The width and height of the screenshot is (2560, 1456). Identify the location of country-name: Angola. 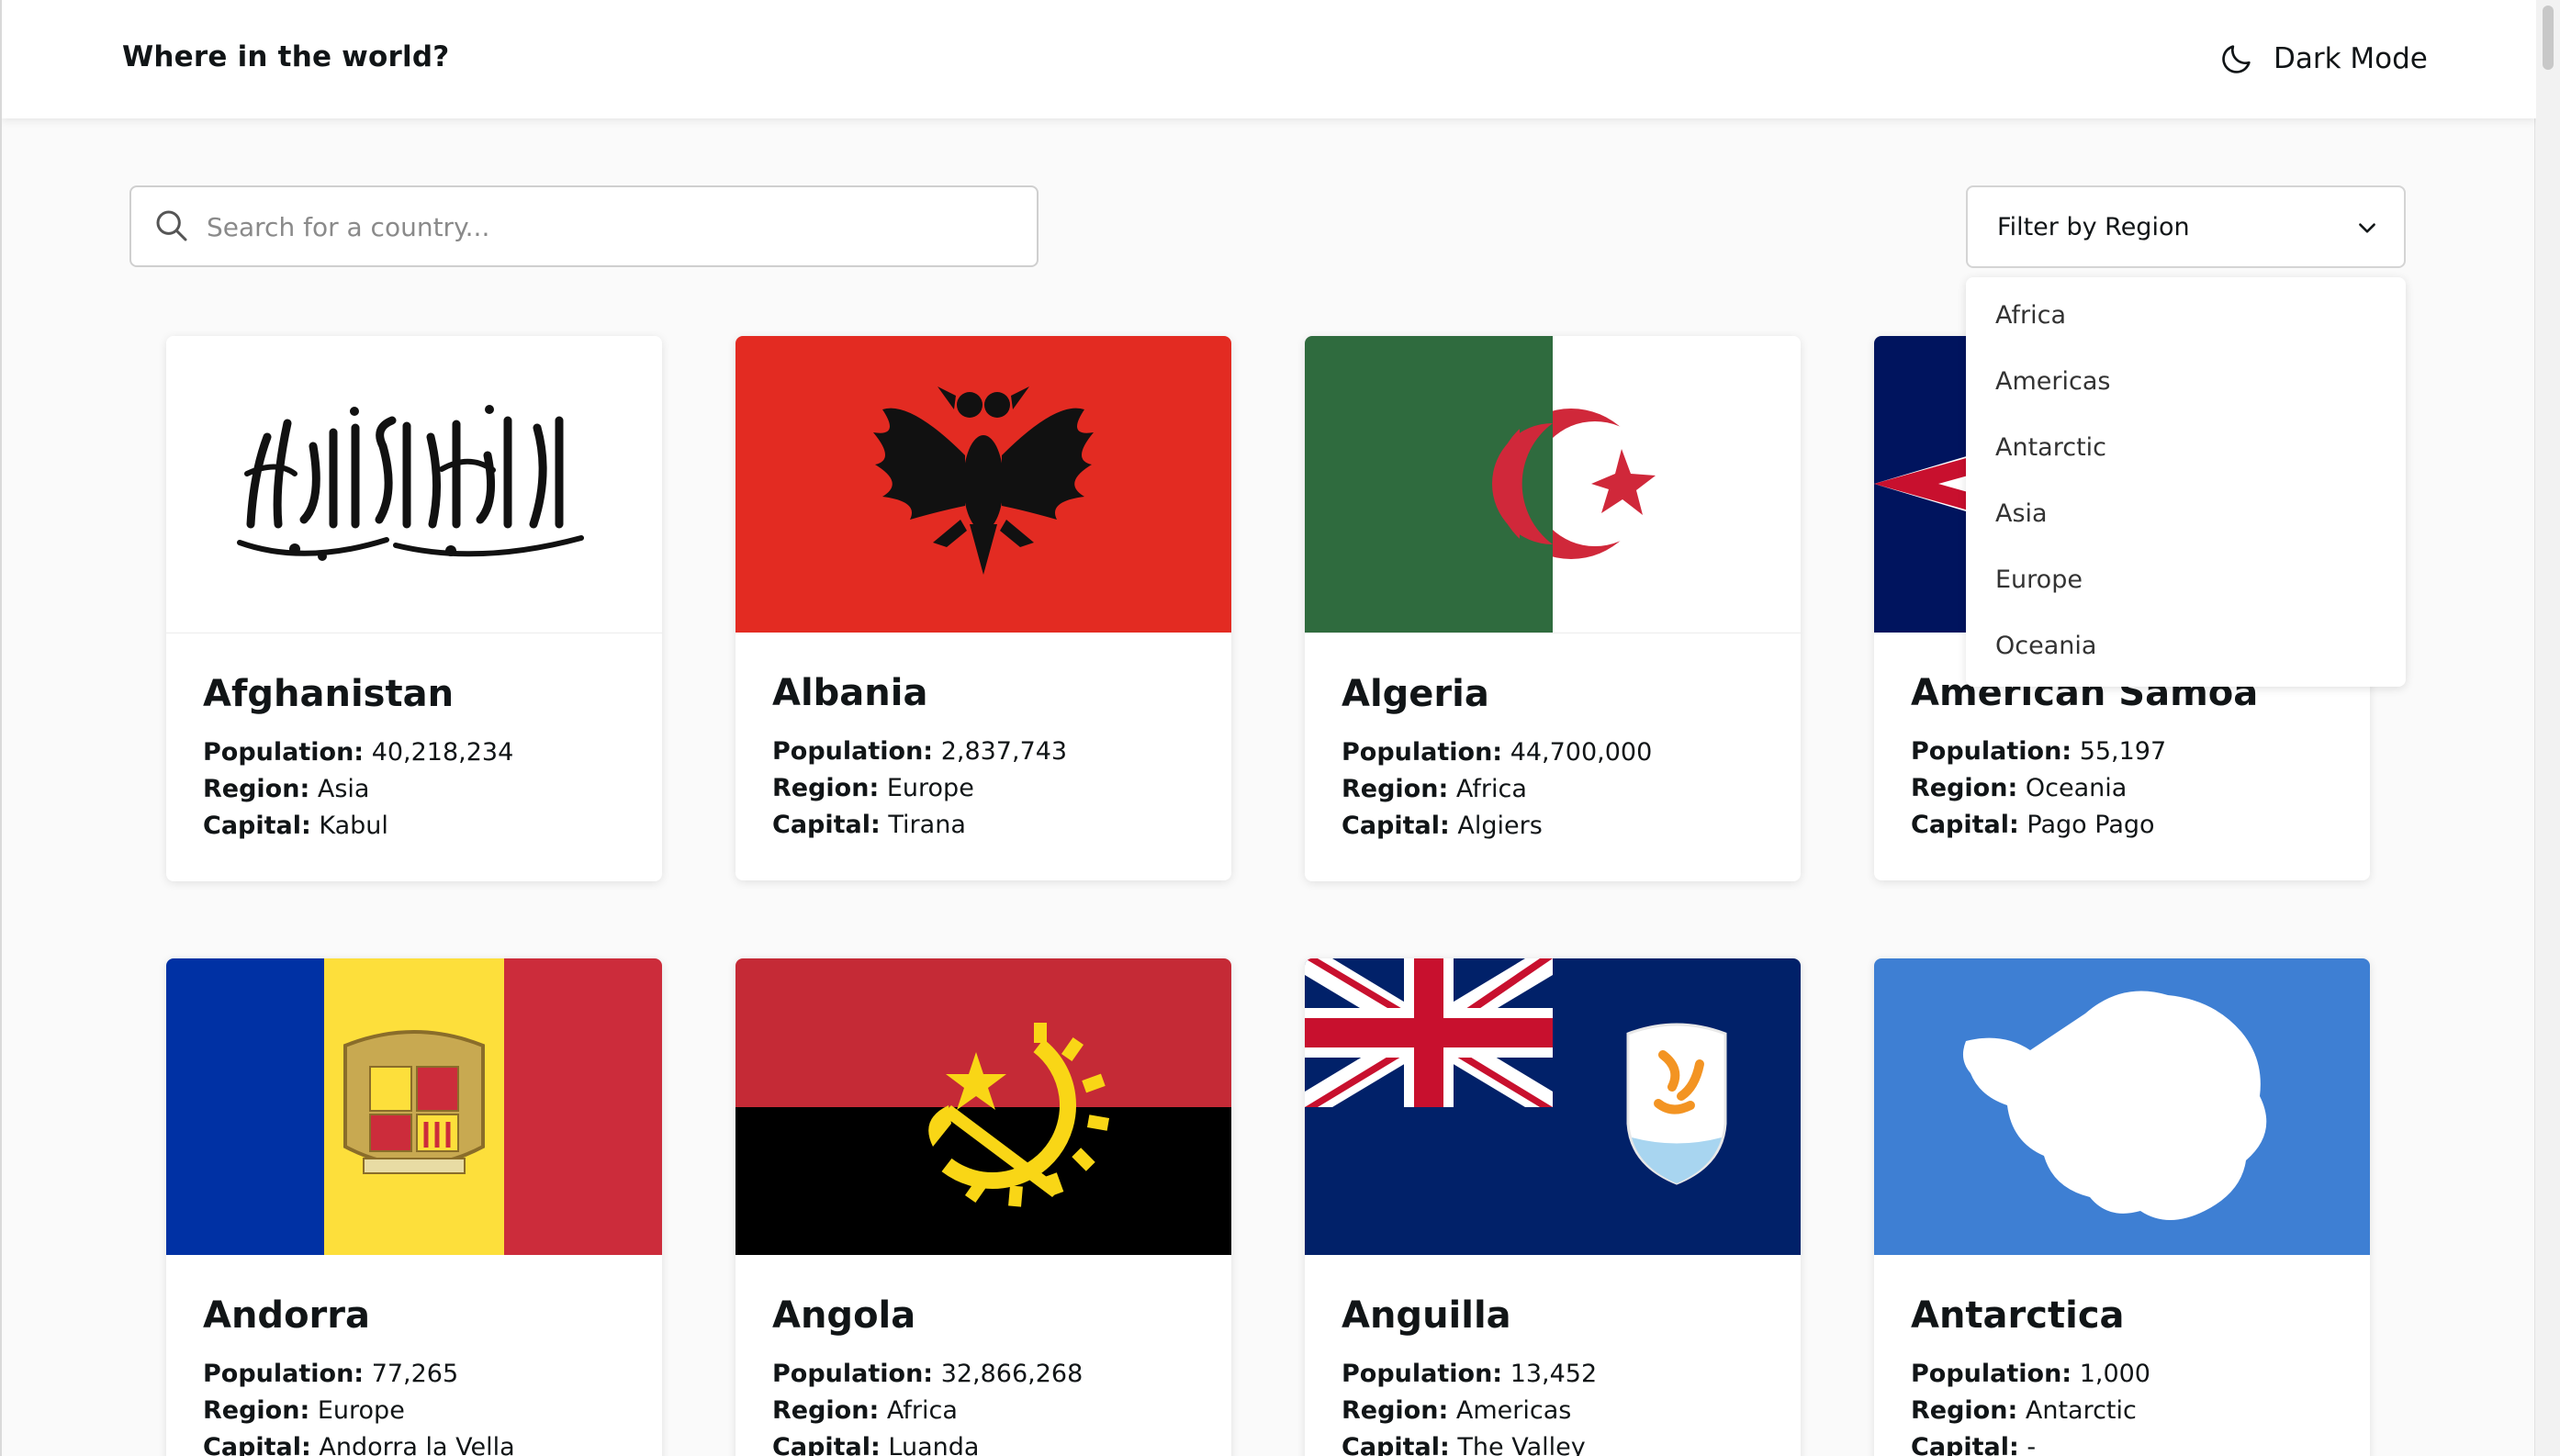
(844, 1315).